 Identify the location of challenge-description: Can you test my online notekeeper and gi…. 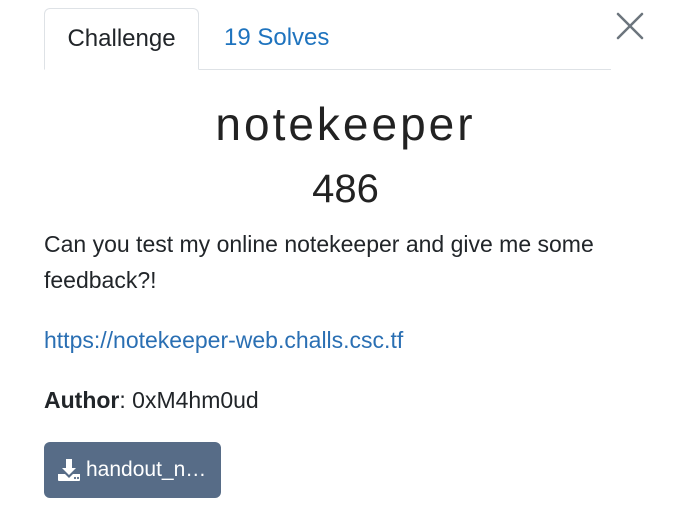
(319, 262).